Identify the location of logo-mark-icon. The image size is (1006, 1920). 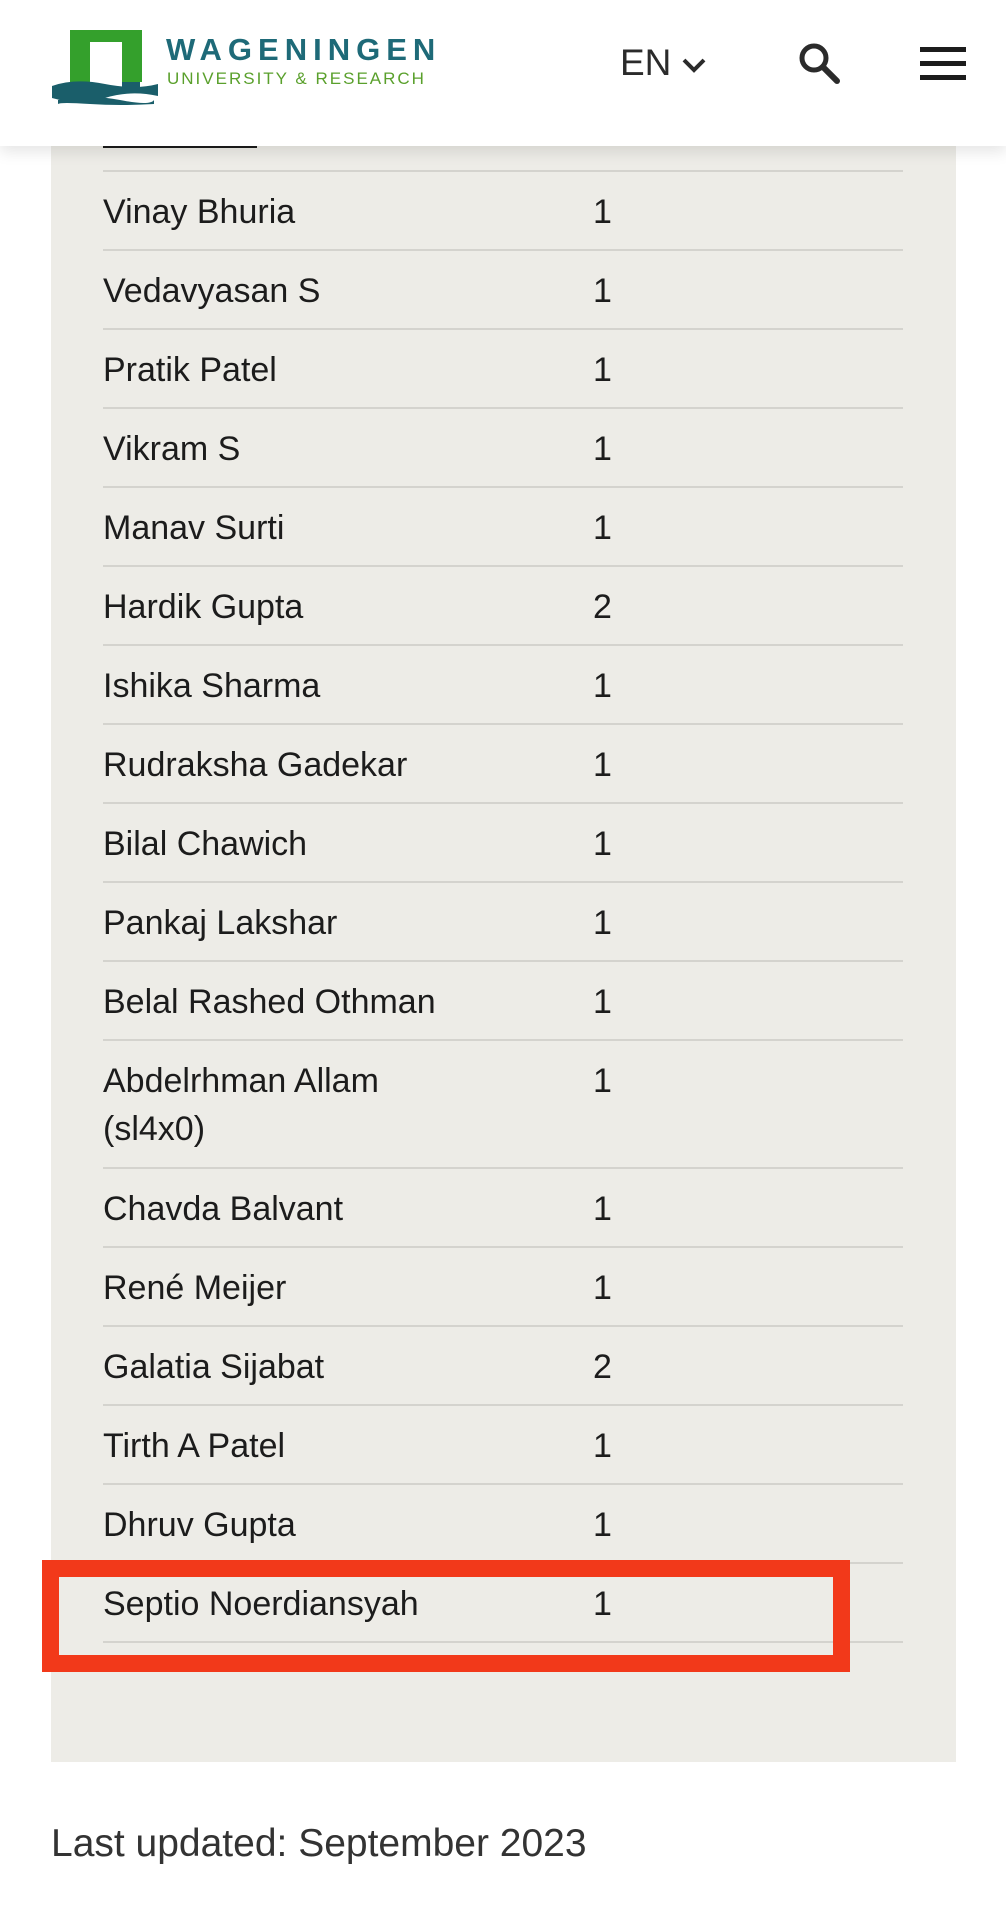
(105, 67).